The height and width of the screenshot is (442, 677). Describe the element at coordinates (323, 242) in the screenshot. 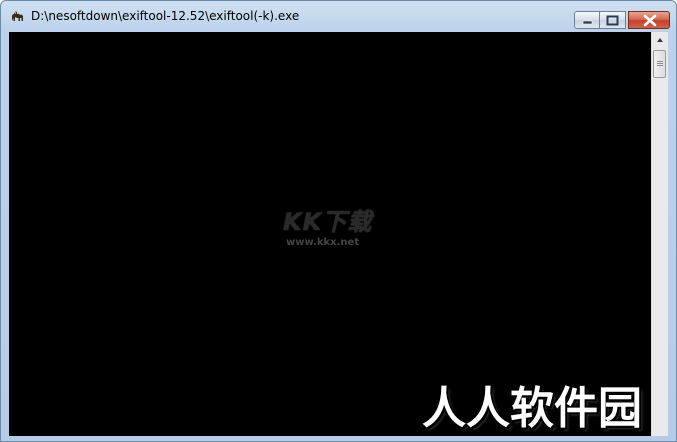

I see `watermark-url: www.kkx.net` at that location.